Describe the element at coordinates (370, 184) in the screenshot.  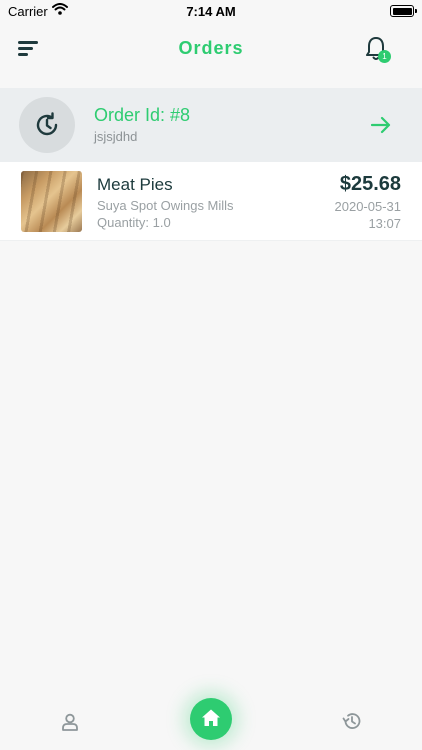
I see `item-price: $25.68` at that location.